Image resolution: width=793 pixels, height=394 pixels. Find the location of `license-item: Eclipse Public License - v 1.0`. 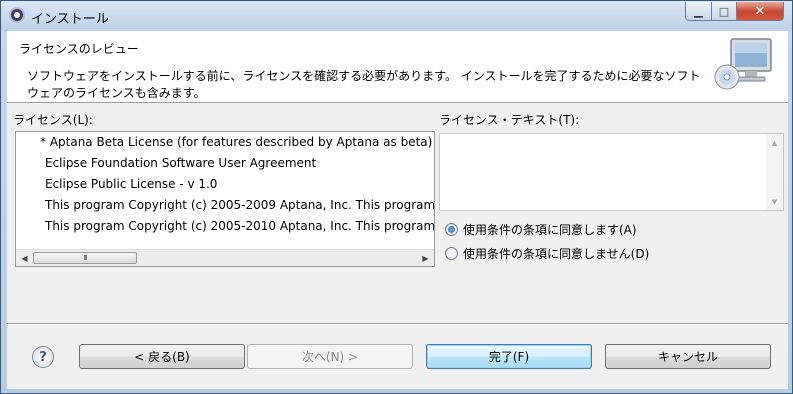

license-item: Eclipse Public License - v 1.0 is located at coordinates (225, 184).